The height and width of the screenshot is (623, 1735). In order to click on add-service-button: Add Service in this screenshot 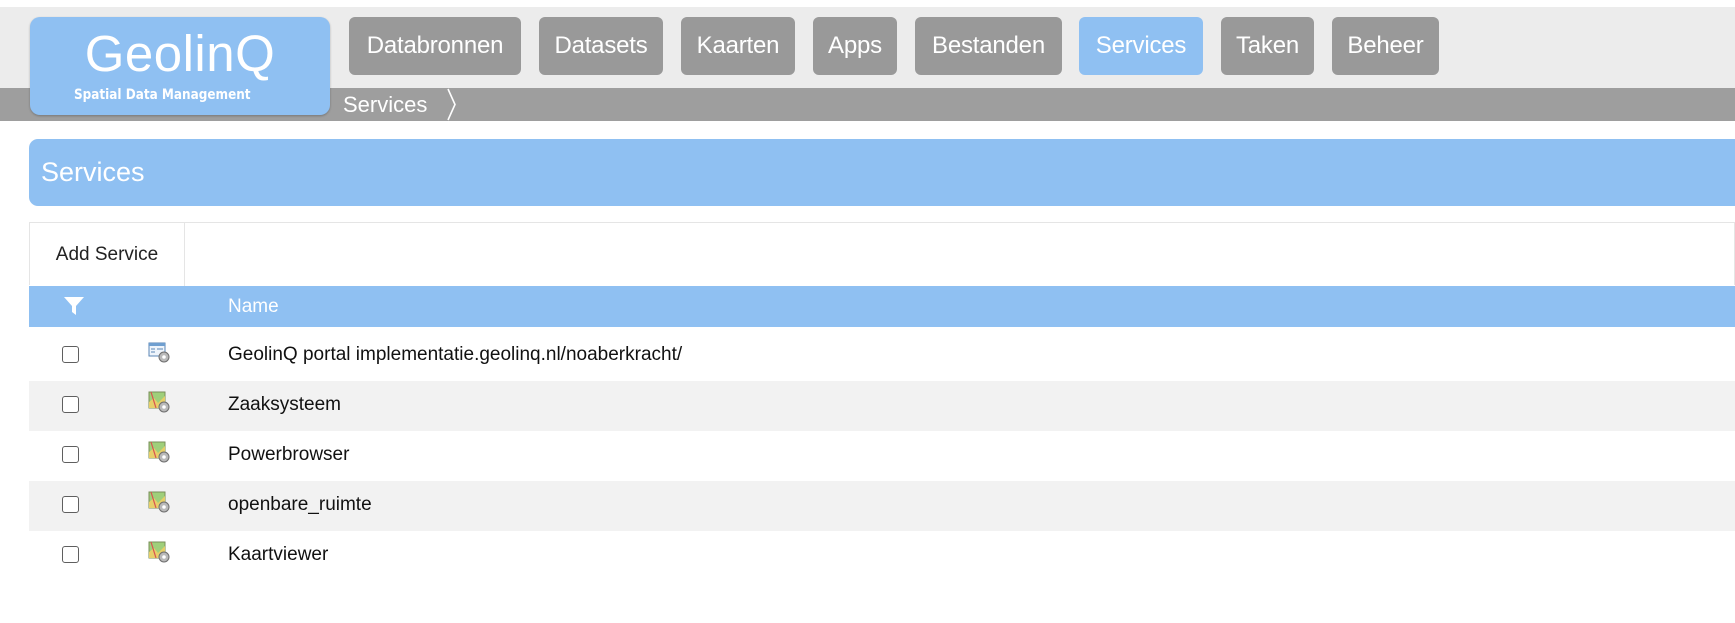, I will do `click(107, 254)`.